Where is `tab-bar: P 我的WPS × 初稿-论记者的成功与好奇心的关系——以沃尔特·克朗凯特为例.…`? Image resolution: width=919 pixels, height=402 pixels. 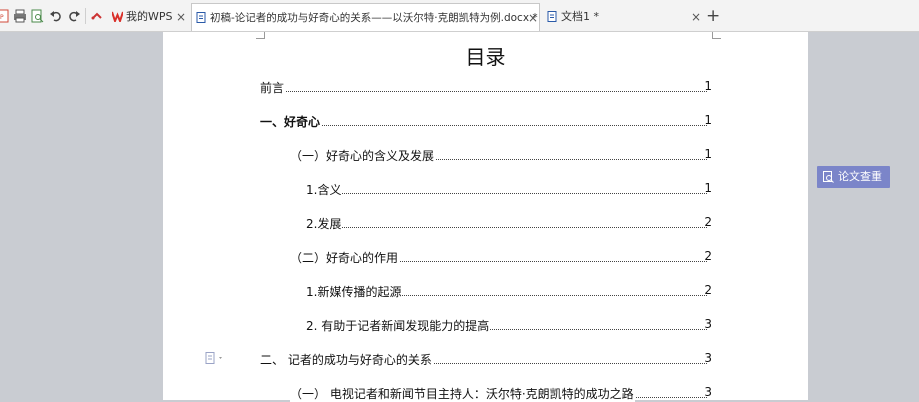 tab-bar: P 我的WPS × 初稿-论记者的成功与好奇心的关系——以沃尔特·克朗凯特为例.… is located at coordinates (459, 16).